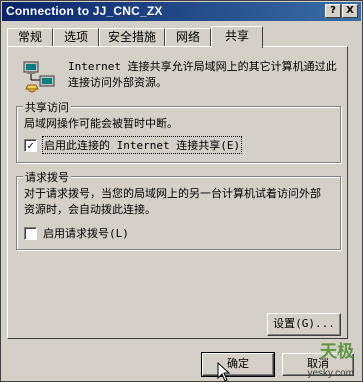 The height and width of the screenshot is (382, 363). I want to click on dial-on-demand-description: 对于请求拨号，当您的局域网上的另一台计算机试着访问外部资源时，会自动拨此连接。, so click(172, 201).